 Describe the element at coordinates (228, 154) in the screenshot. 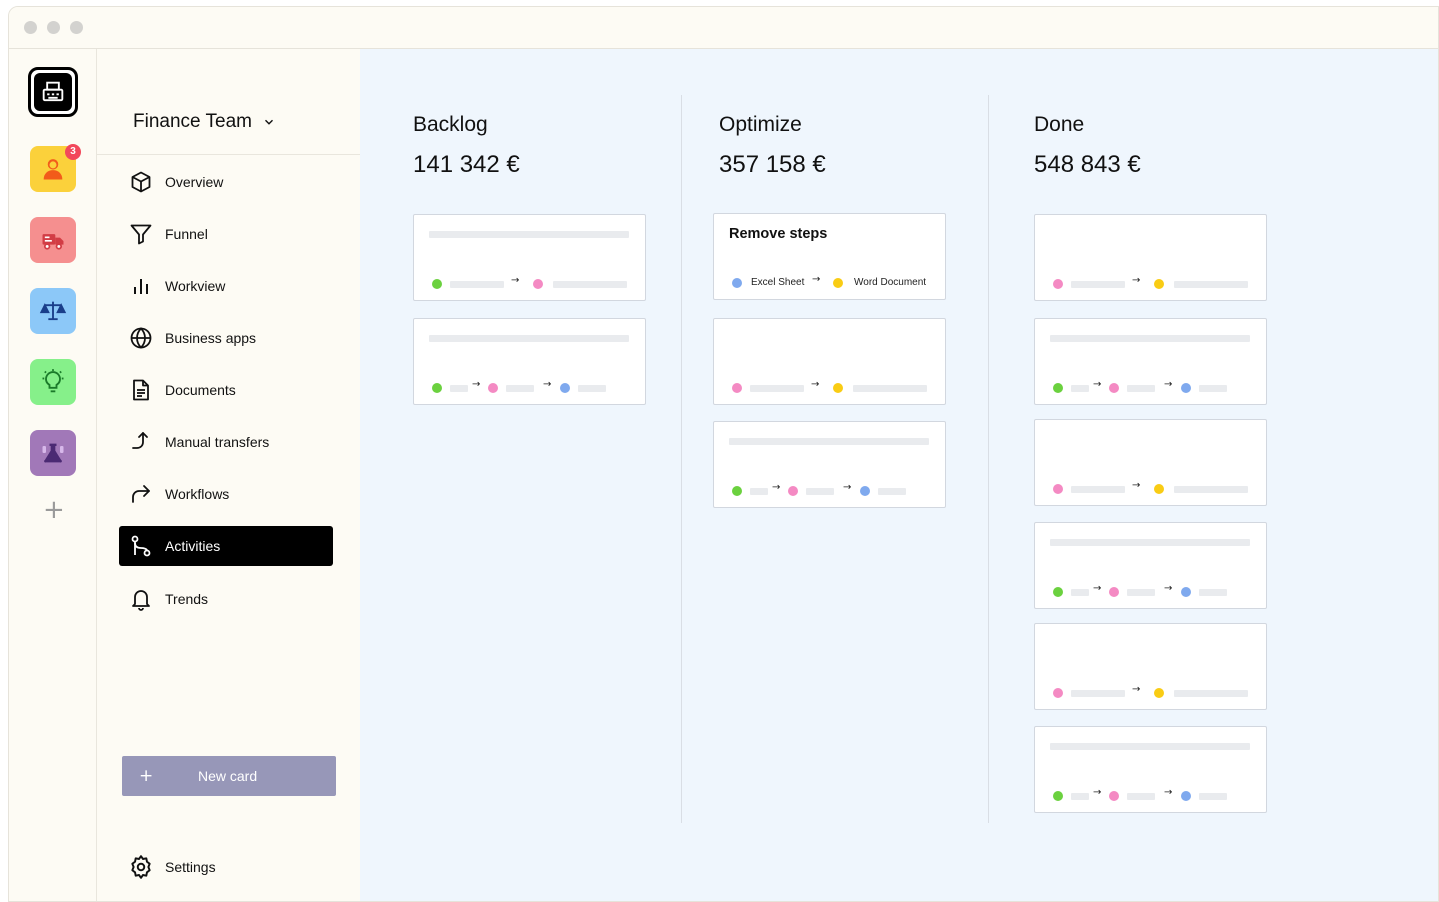

I see `sidebar-divider` at that location.